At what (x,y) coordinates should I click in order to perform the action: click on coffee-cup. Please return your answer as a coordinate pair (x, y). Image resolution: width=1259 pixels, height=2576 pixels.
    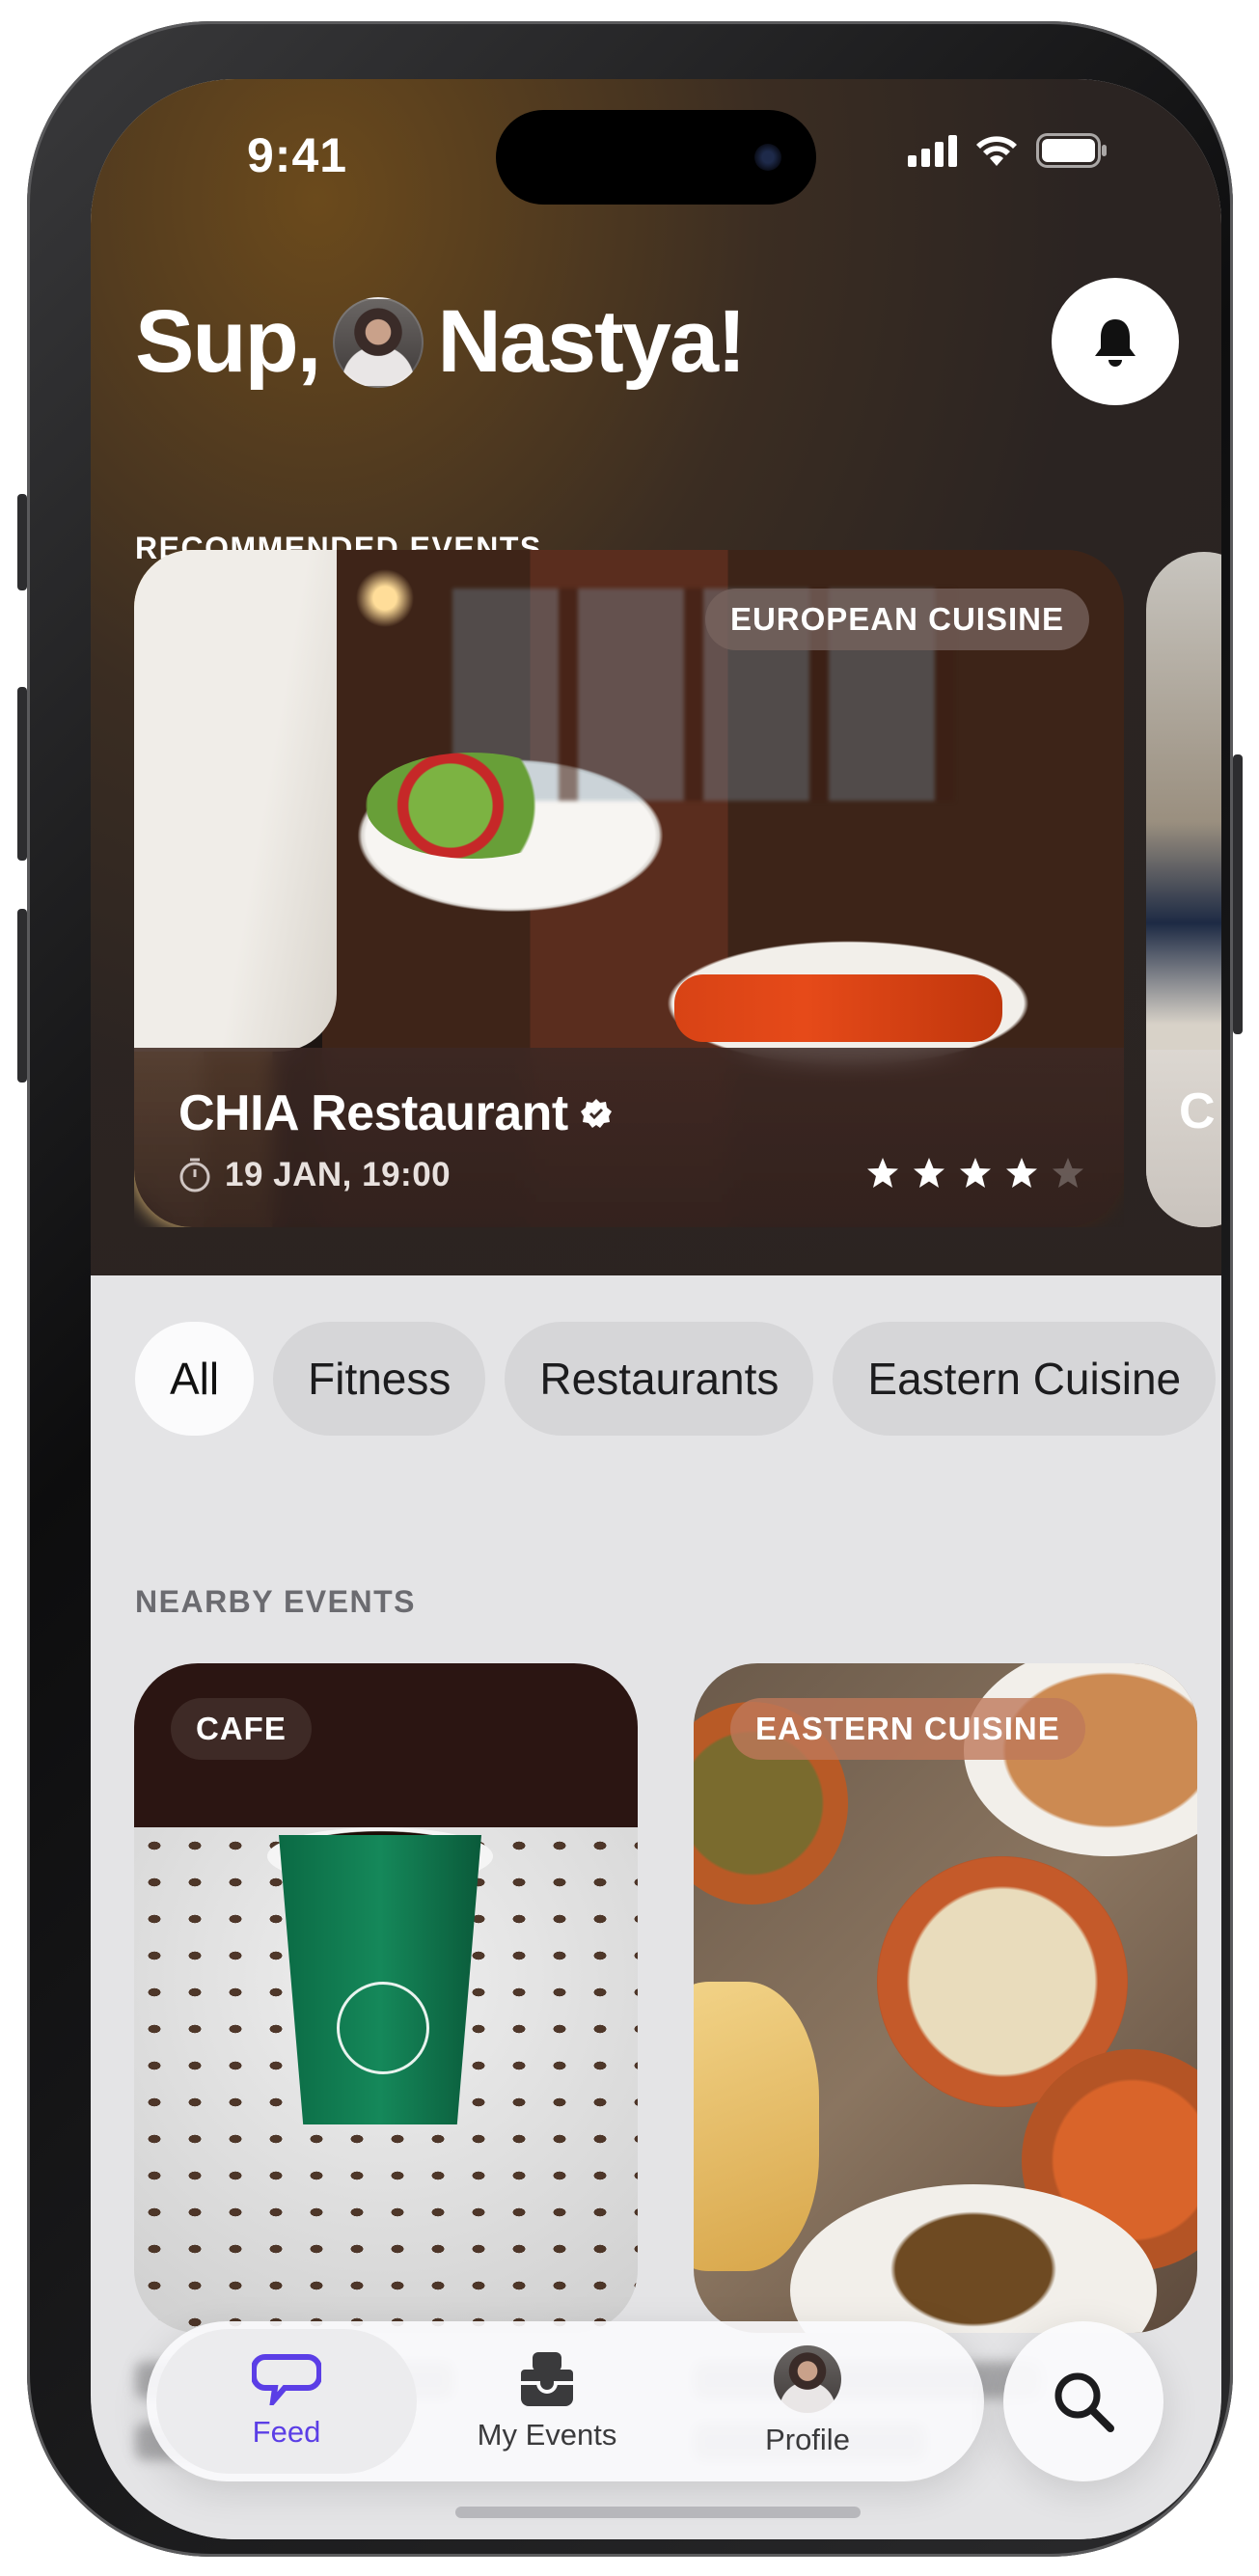
    Looking at the image, I should click on (380, 1980).